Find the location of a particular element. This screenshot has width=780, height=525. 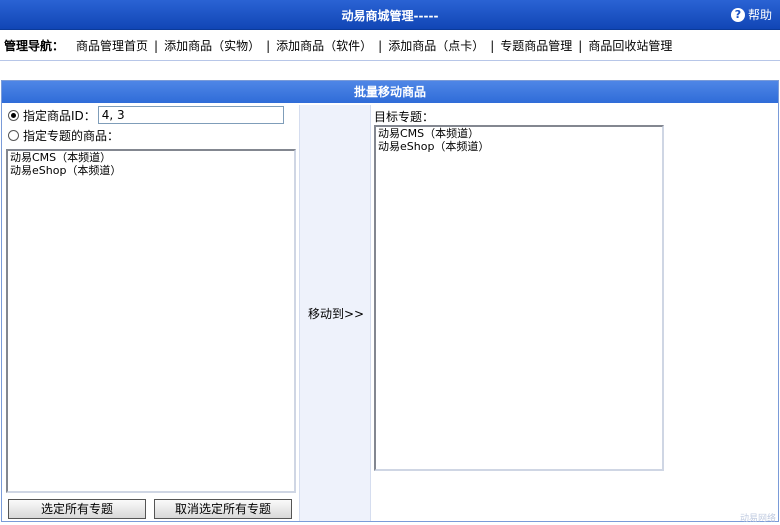

top-bar: 动易商城管理----- ? 帮助 is located at coordinates (390, 15).